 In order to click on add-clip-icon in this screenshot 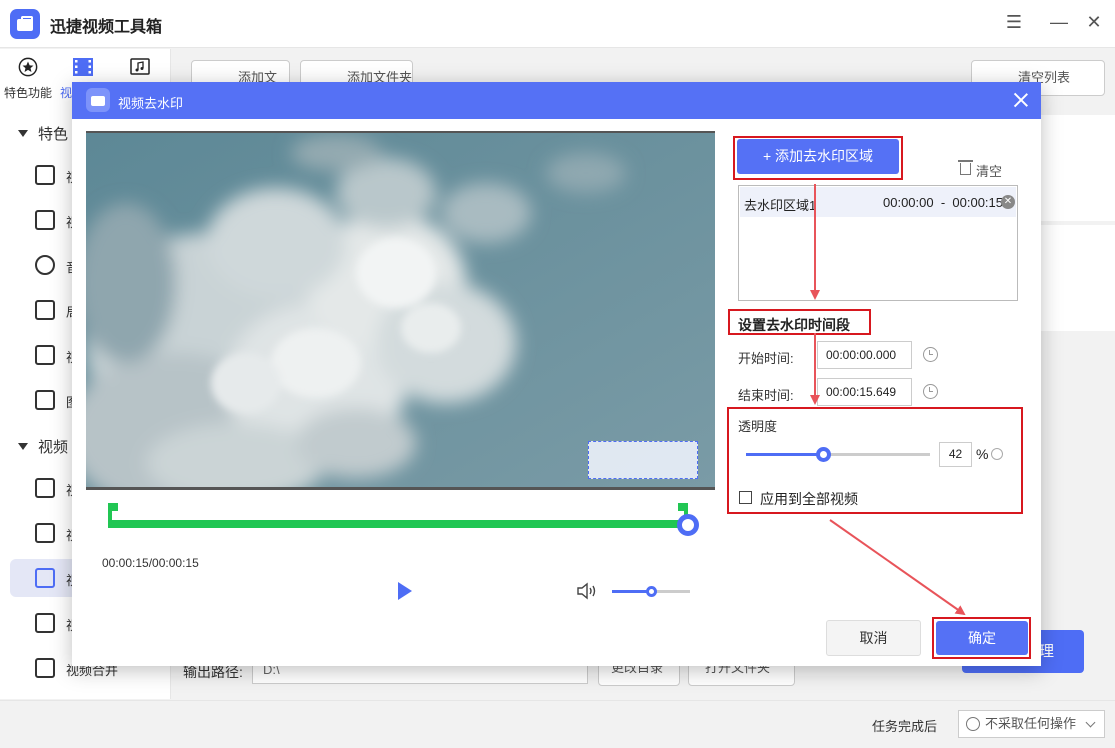, I will do `click(45, 533)`.